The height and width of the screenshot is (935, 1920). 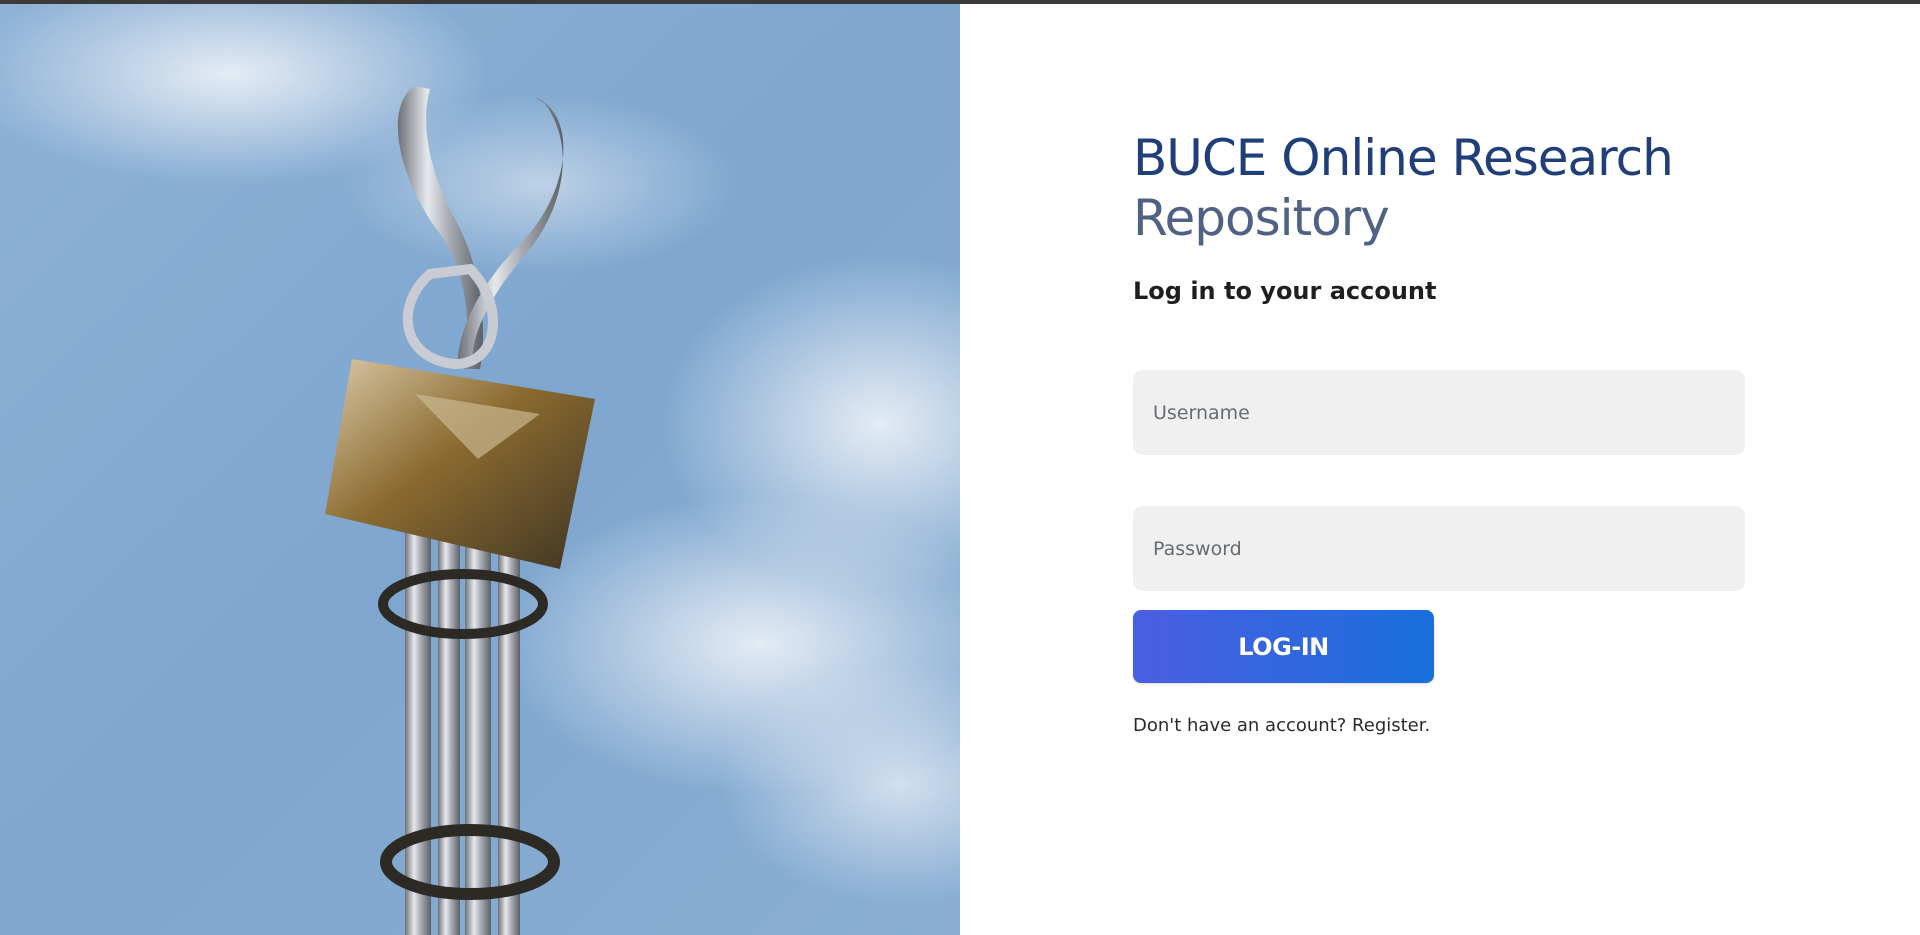 What do you see at coordinates (1439, 412) in the screenshot?
I see `username-input` at bounding box center [1439, 412].